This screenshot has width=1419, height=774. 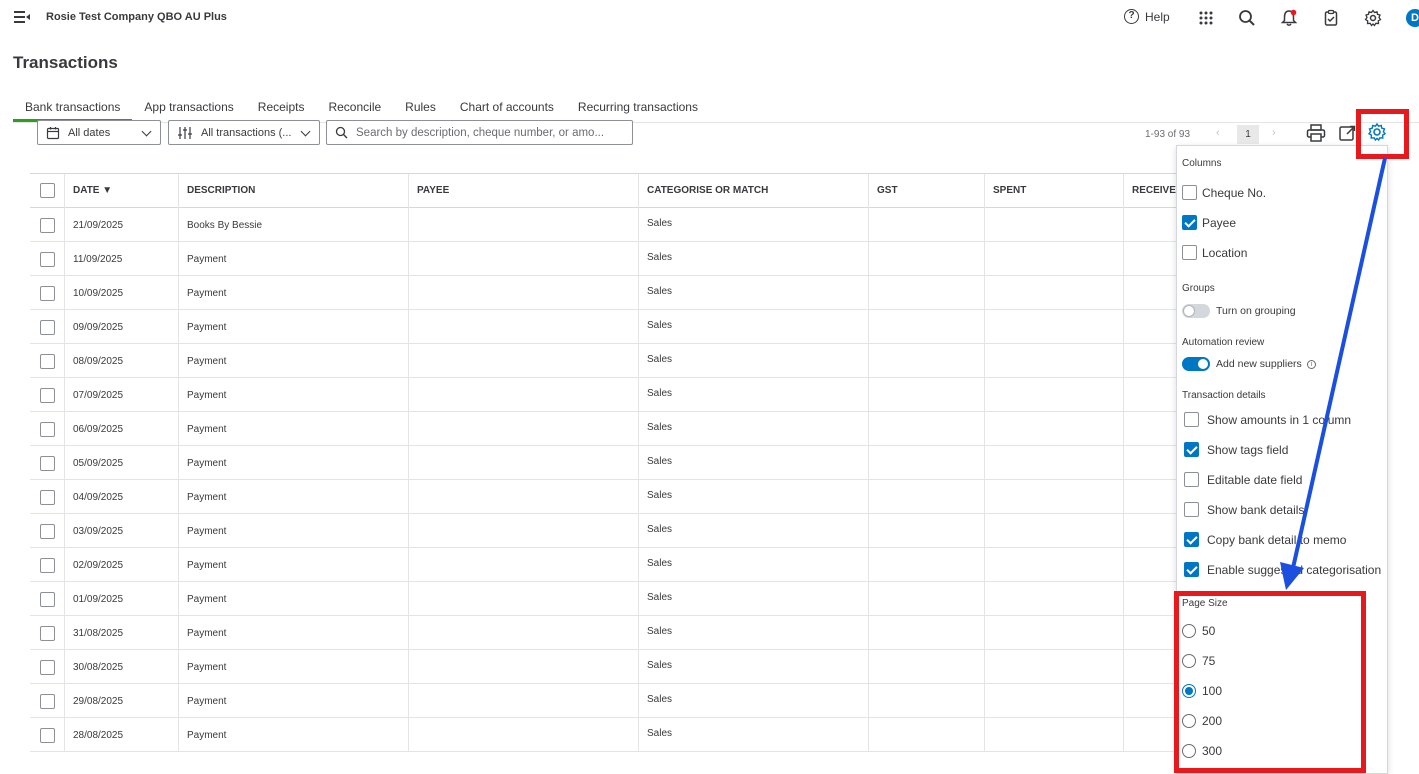 I want to click on tab-bank-transactions: Bank transactions, so click(x=73, y=107).